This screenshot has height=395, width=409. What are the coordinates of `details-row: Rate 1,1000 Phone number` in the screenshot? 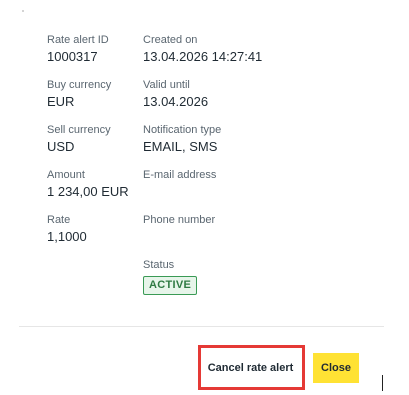 It's located at (212, 235).